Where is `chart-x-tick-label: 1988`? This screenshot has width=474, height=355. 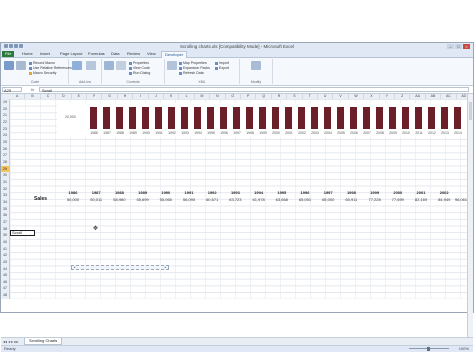 chart-x-tick-label: 1988 is located at coordinates (120, 133).